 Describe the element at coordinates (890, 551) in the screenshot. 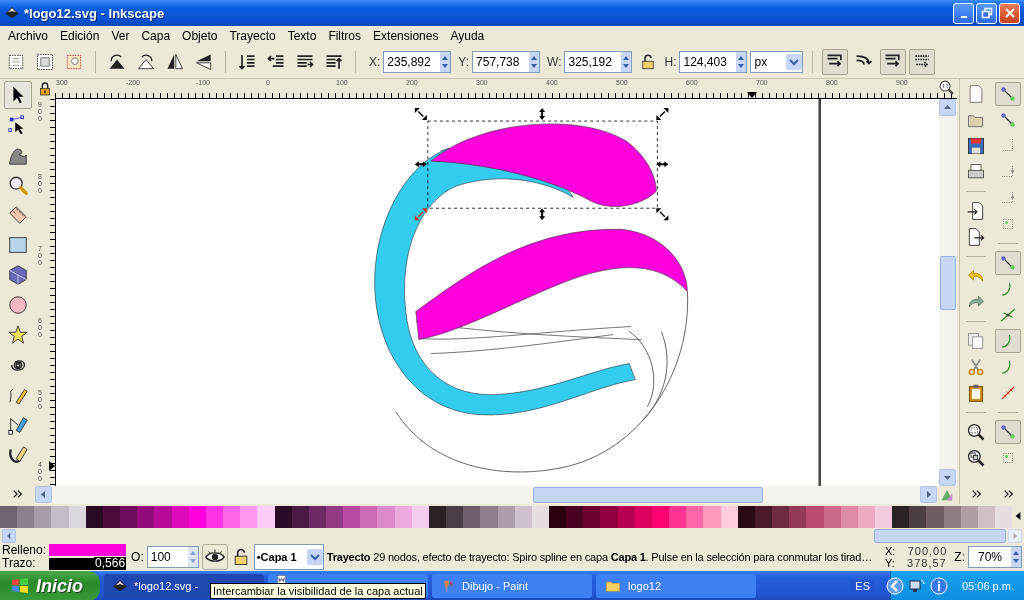

I see `x-label: X:` at that location.